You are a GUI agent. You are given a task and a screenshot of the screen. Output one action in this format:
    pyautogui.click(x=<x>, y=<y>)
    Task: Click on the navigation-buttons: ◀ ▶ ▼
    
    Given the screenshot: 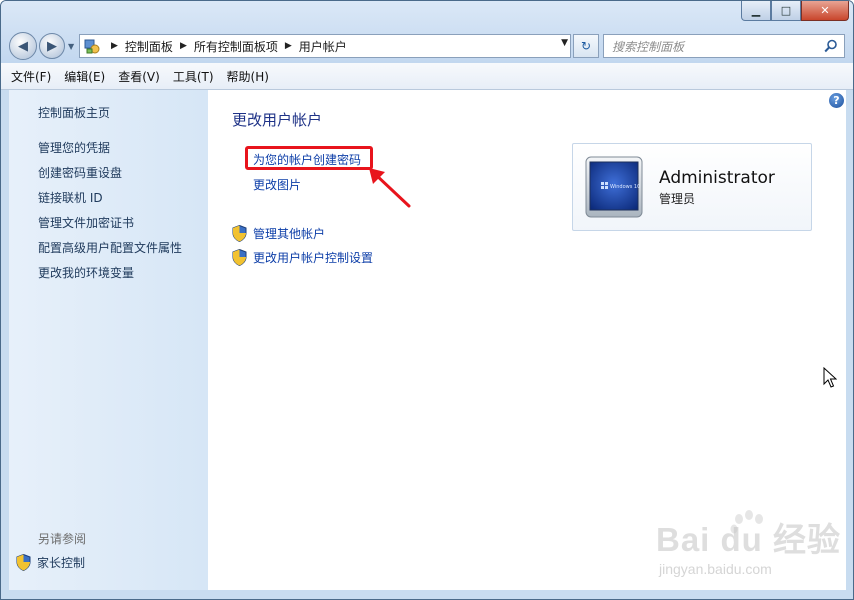 What is the action you would take?
    pyautogui.click(x=41, y=46)
    